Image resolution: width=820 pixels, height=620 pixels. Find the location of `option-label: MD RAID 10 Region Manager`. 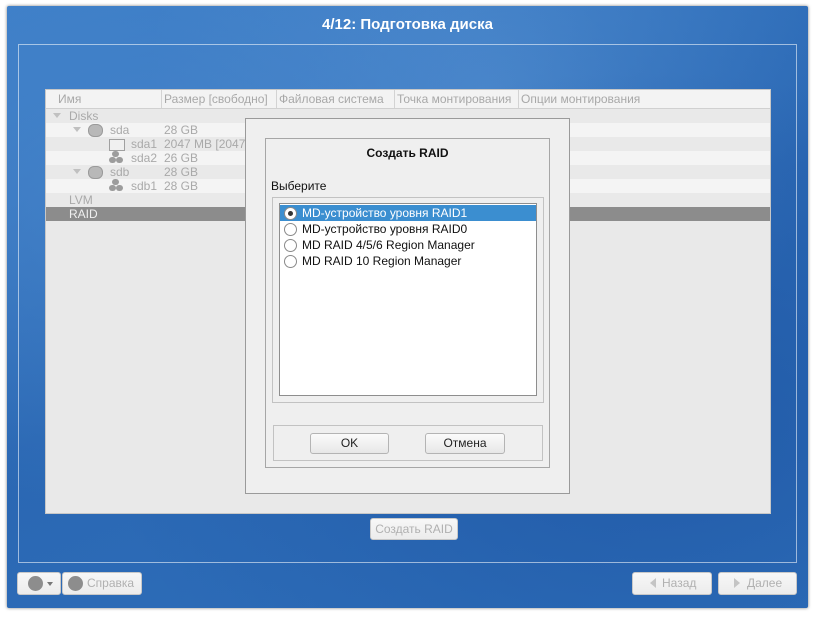

option-label: MD RAID 10 Region Manager is located at coordinates (382, 261).